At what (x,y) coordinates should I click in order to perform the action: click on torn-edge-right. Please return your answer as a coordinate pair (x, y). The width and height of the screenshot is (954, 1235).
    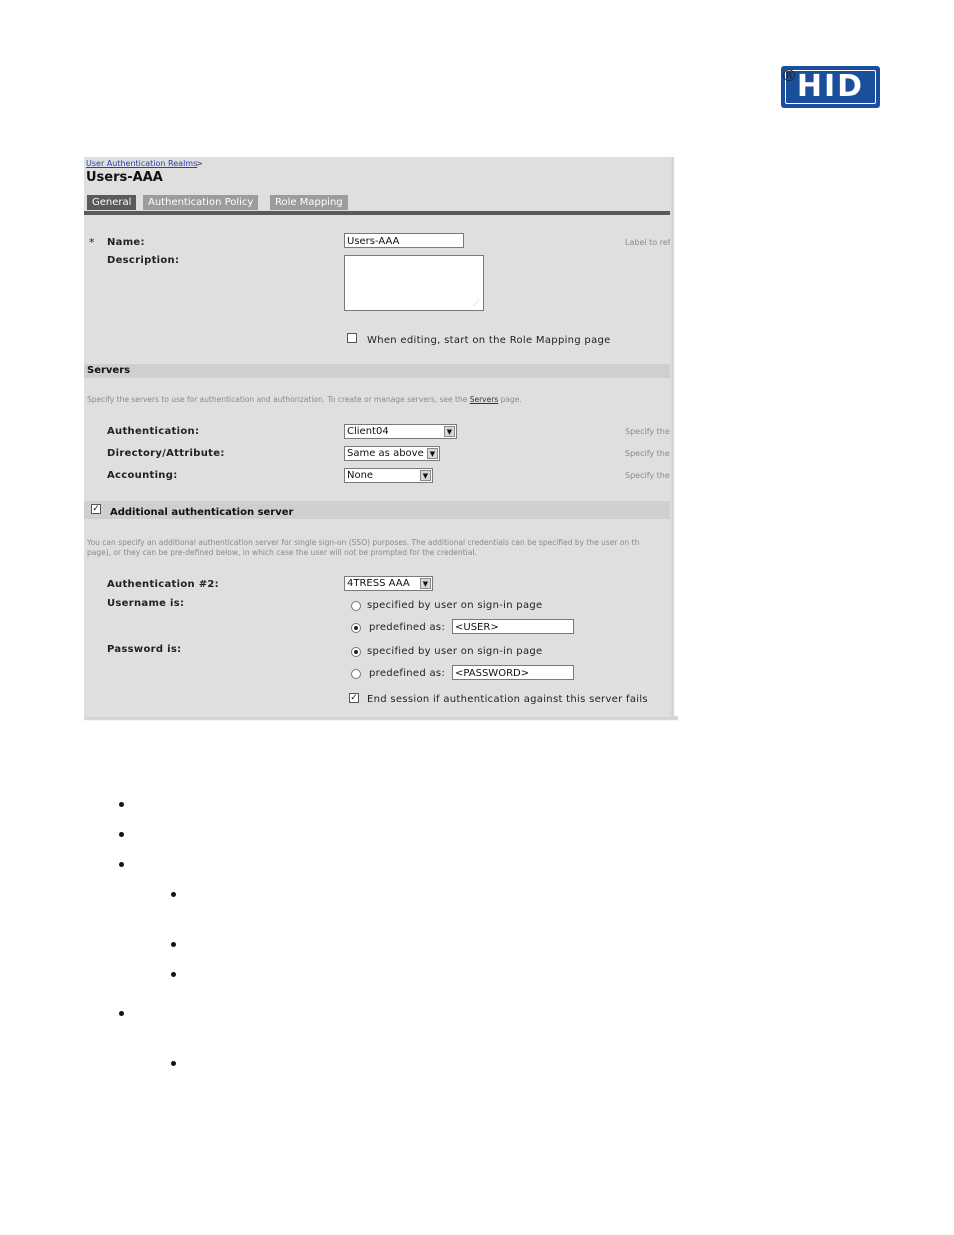
    Looking at the image, I should click on (674, 440).